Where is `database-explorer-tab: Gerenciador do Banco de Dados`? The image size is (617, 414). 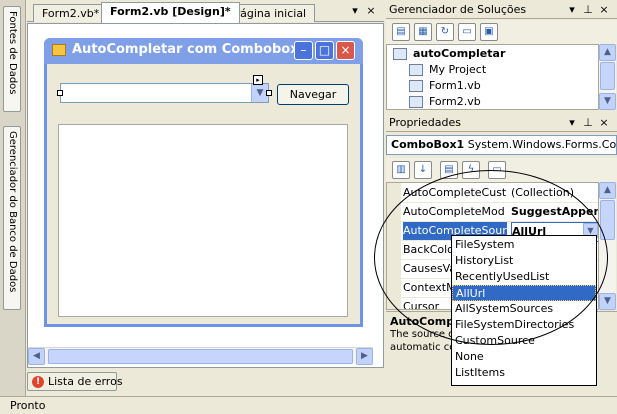
database-explorer-tab: Gerenciador do Banco de Dados is located at coordinates (12, 218).